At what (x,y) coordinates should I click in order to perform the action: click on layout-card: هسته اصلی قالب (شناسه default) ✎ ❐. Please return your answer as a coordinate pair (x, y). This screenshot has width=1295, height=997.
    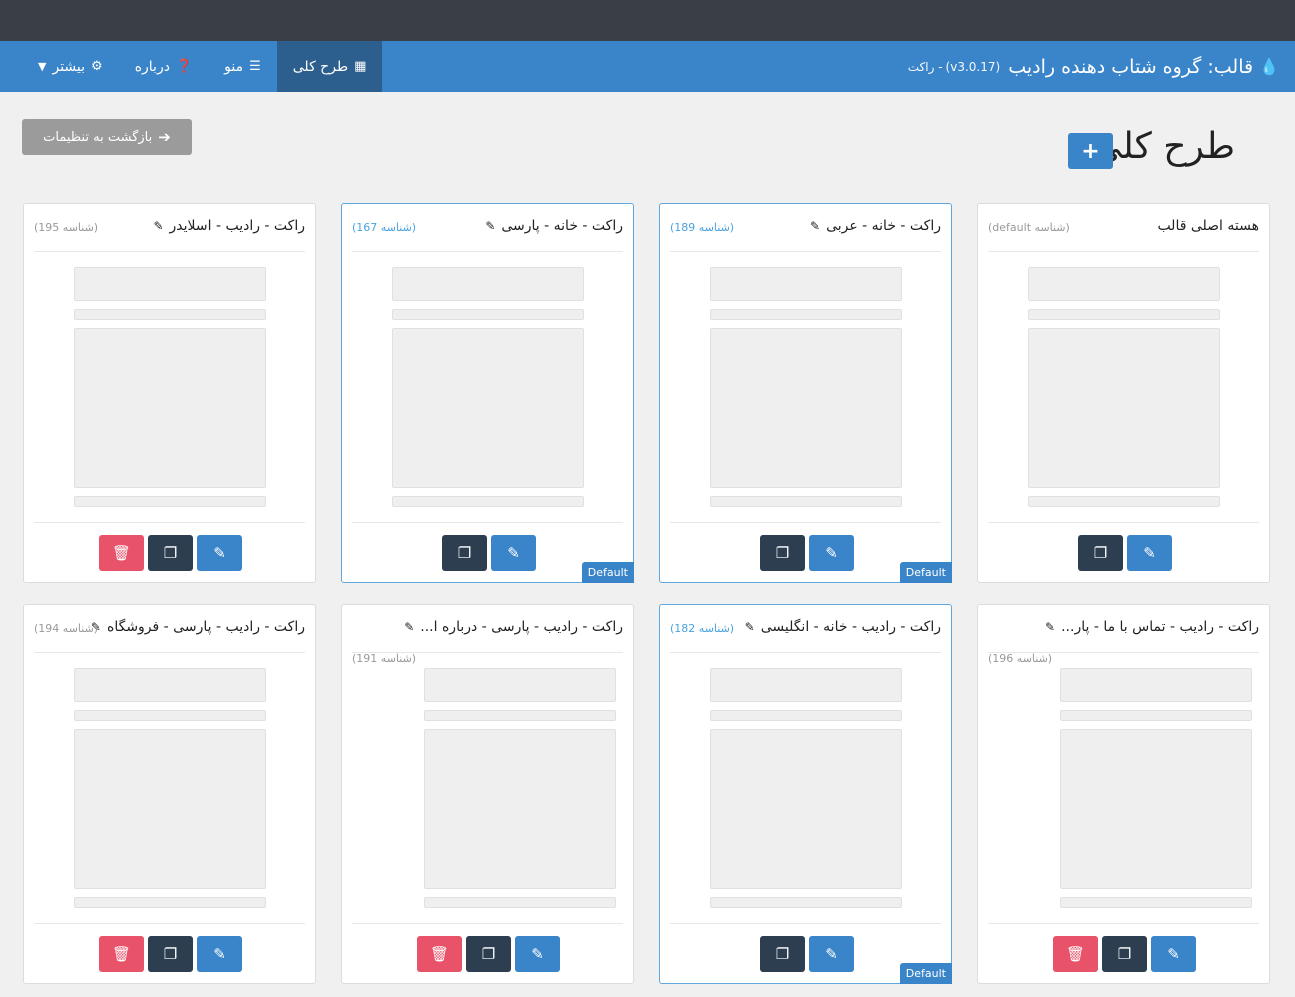
    Looking at the image, I should click on (1123, 393).